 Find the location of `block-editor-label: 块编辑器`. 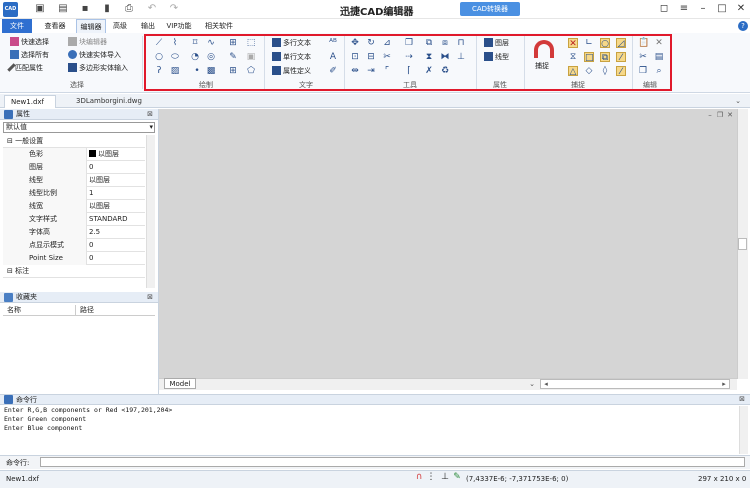

block-editor-label: 块编辑器 is located at coordinates (93, 42).